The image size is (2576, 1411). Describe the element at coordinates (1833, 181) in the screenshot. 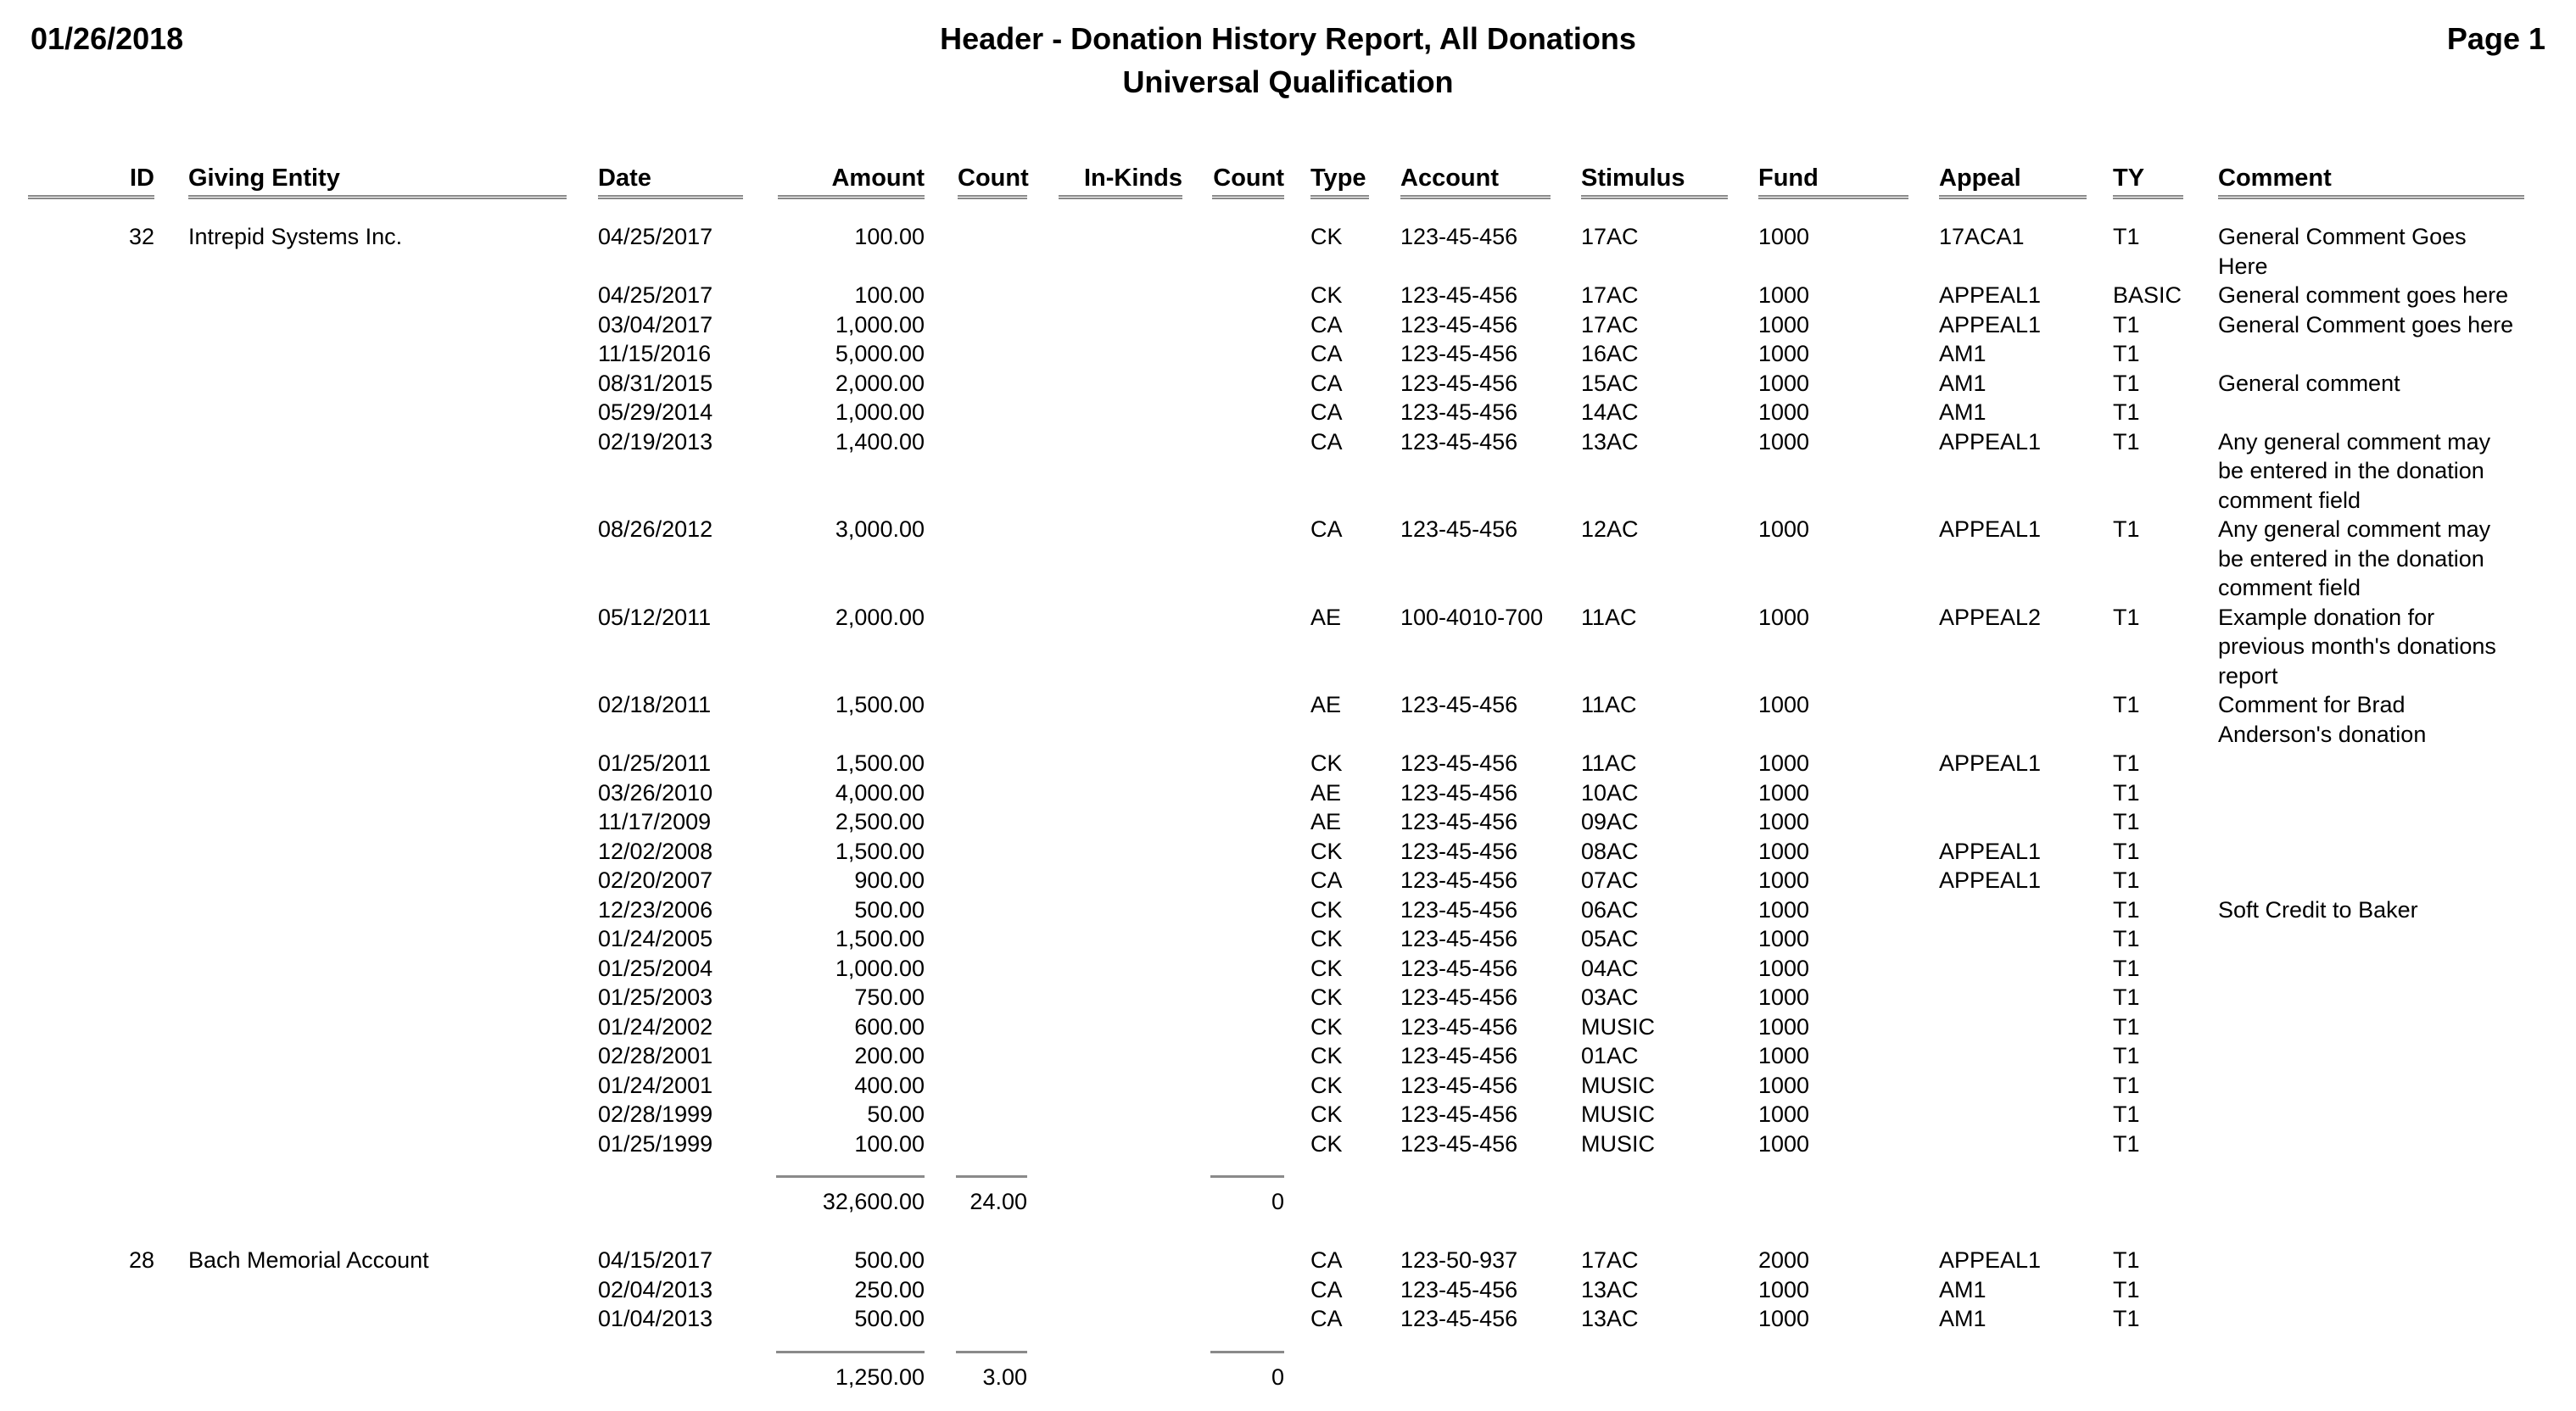

I see `column-header-fund: Fund` at that location.